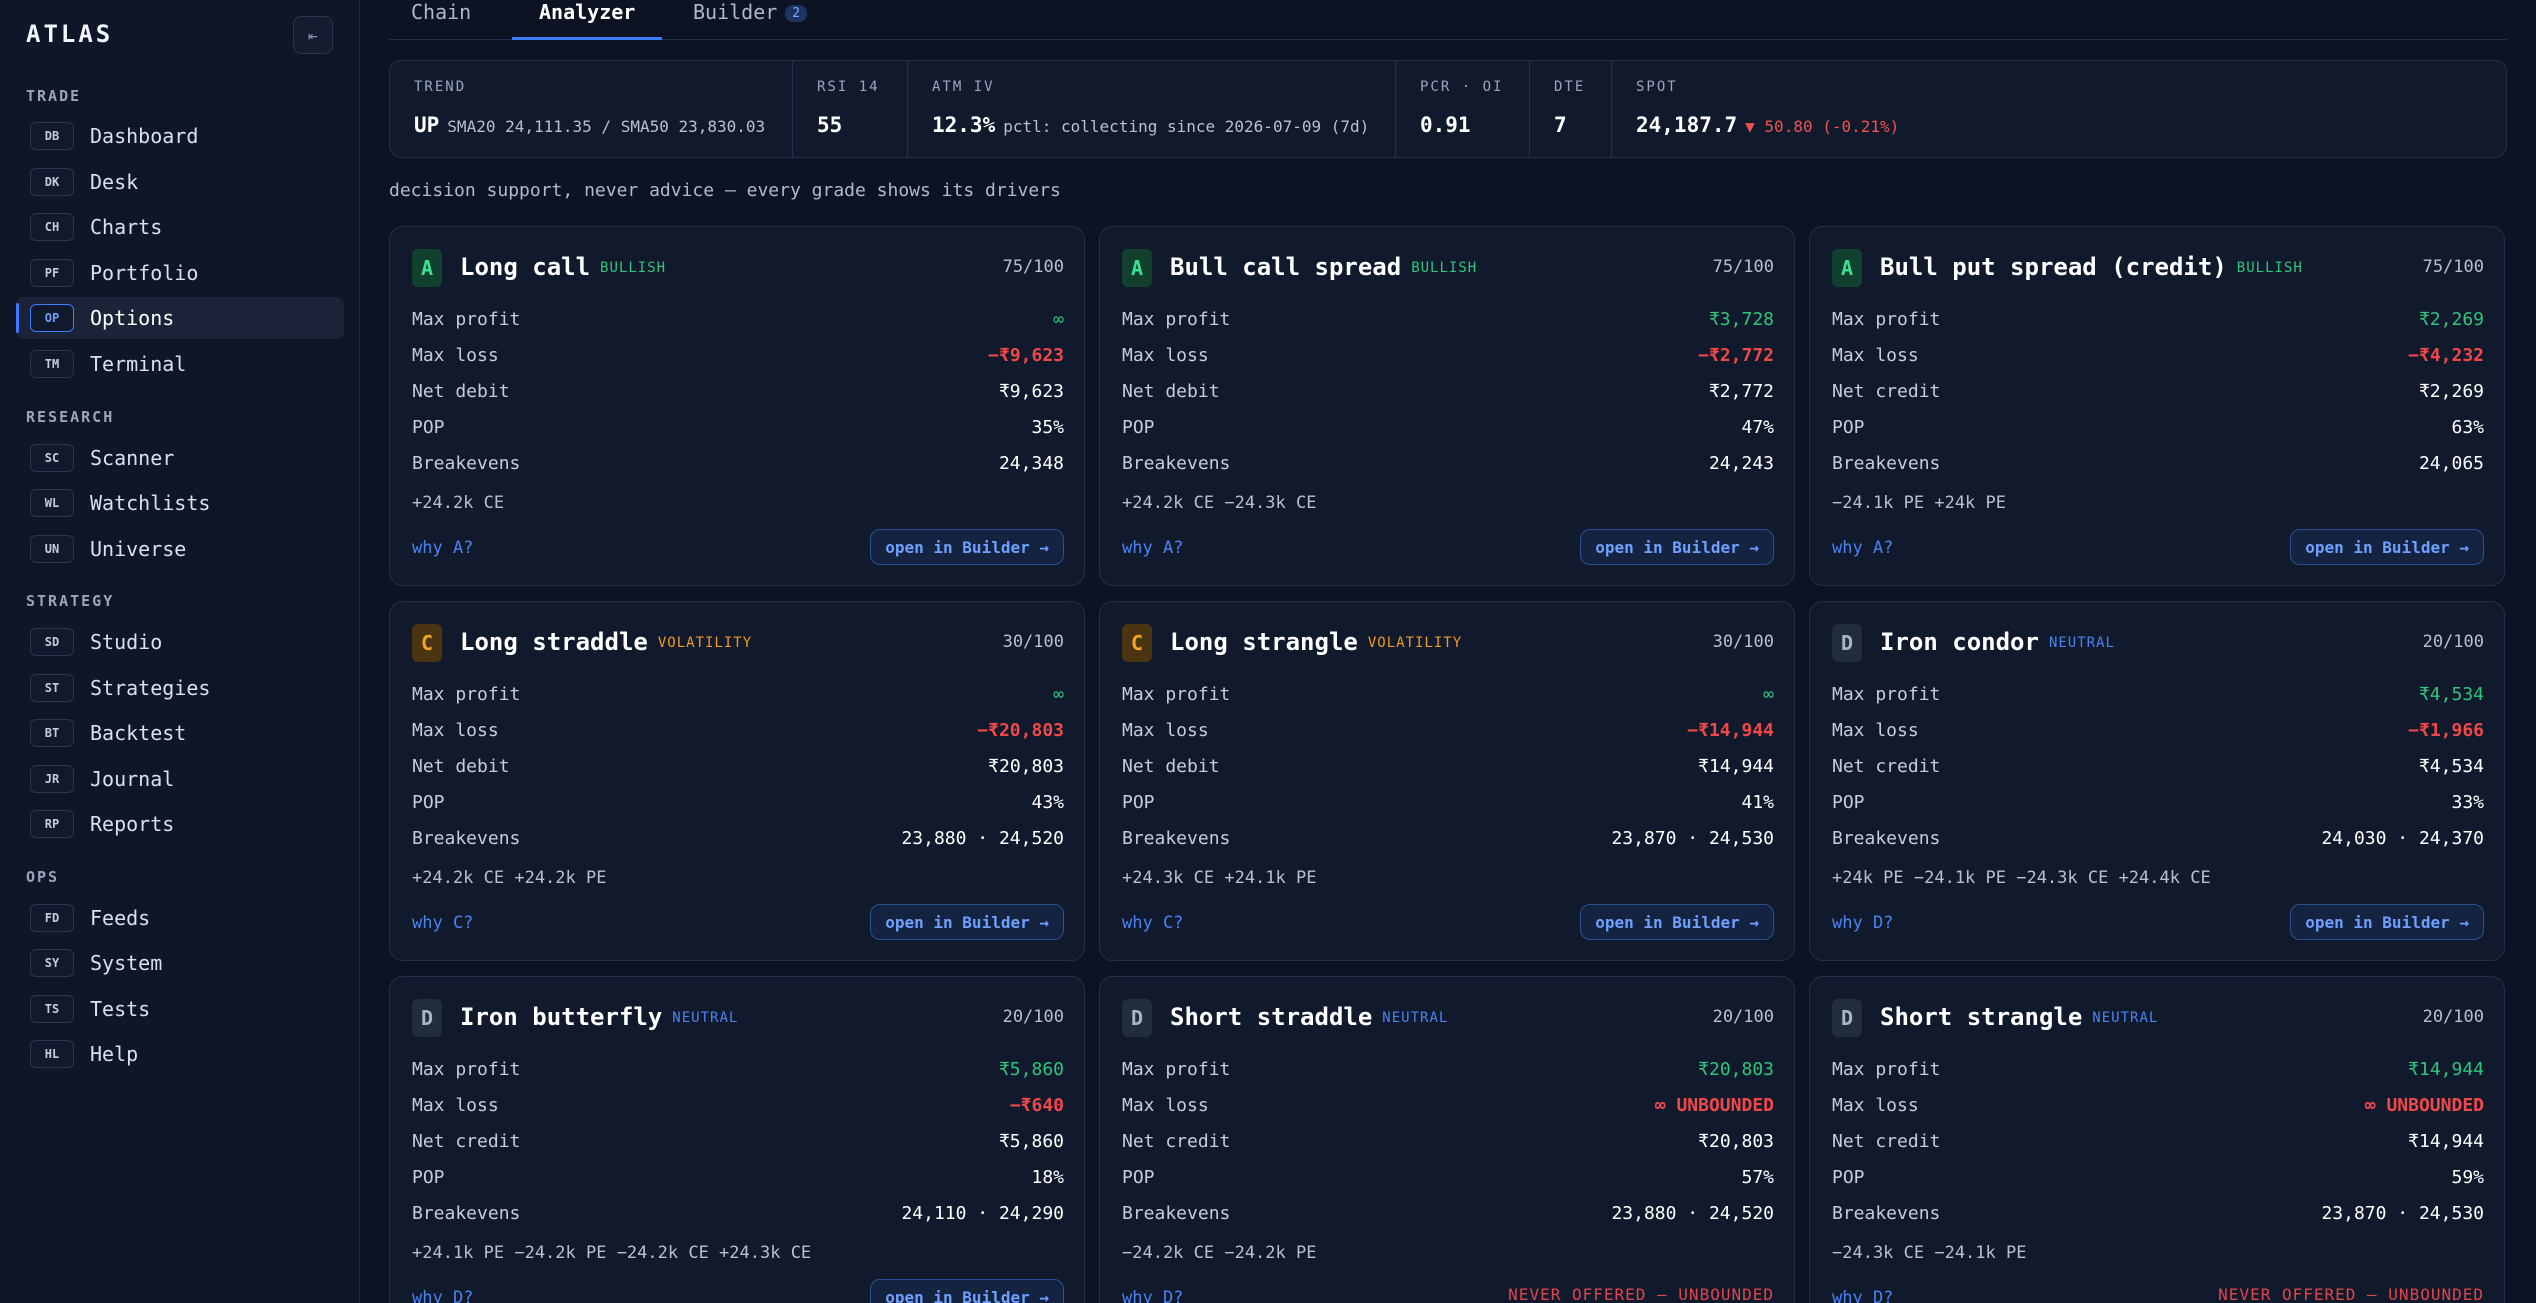  I want to click on collapse-icon: ⇤, so click(313, 35).